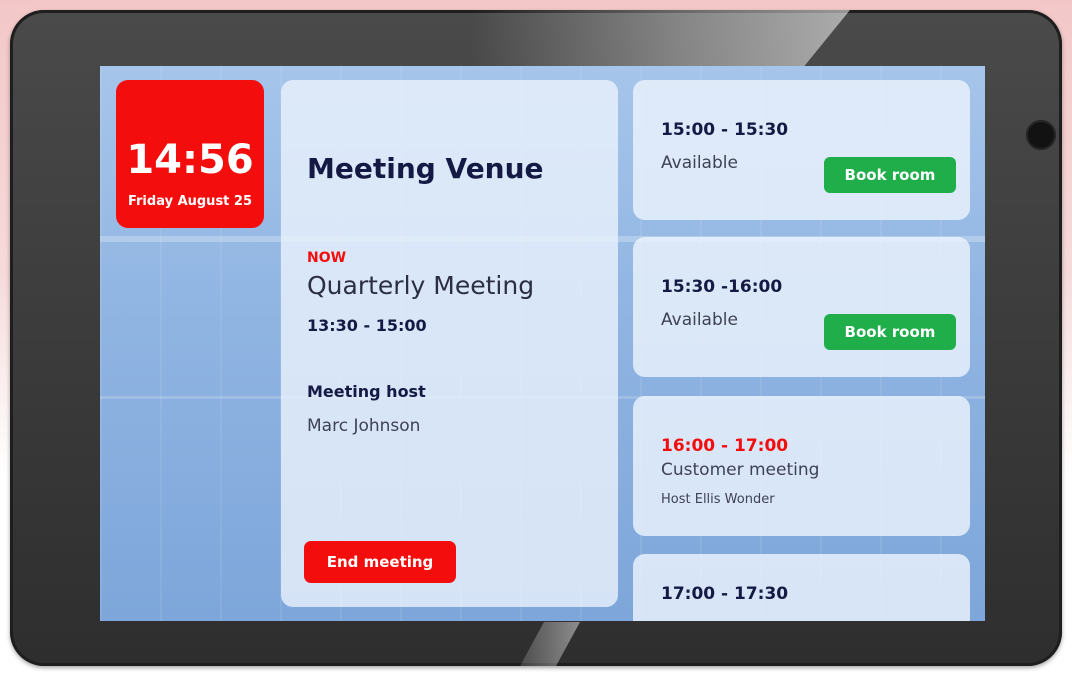 The image size is (1072, 676). Describe the element at coordinates (190, 201) in the screenshot. I see `clock-date: Friday August 25` at that location.